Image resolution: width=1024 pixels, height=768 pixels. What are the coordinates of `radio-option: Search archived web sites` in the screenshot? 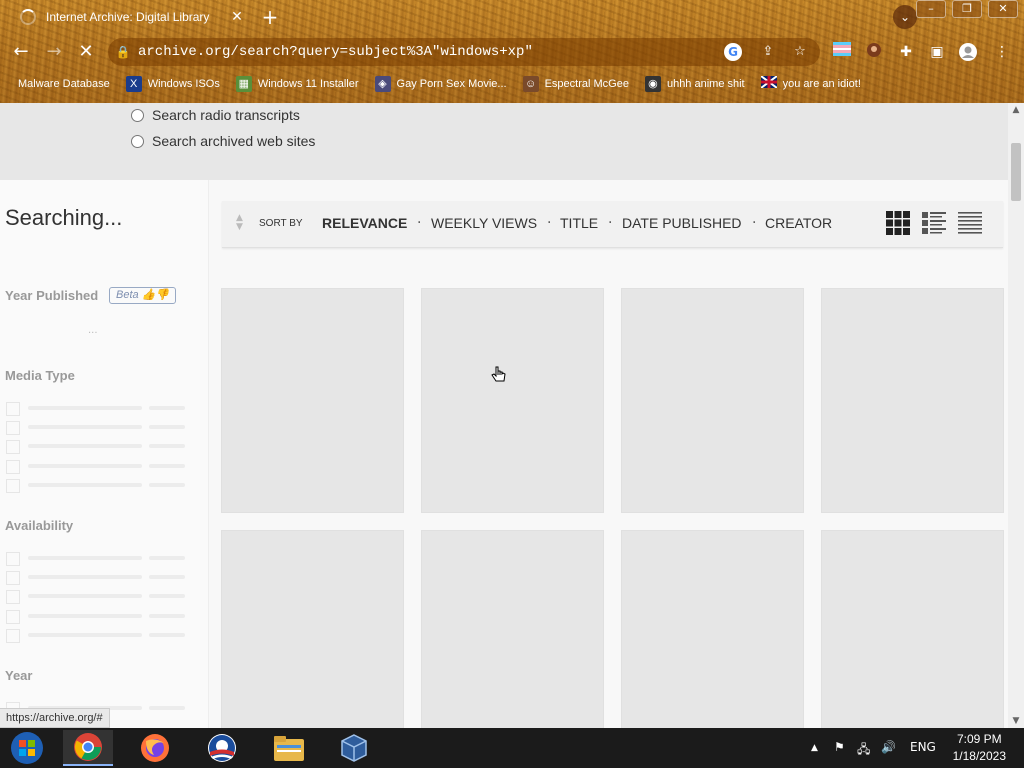 It's located at (223, 141).